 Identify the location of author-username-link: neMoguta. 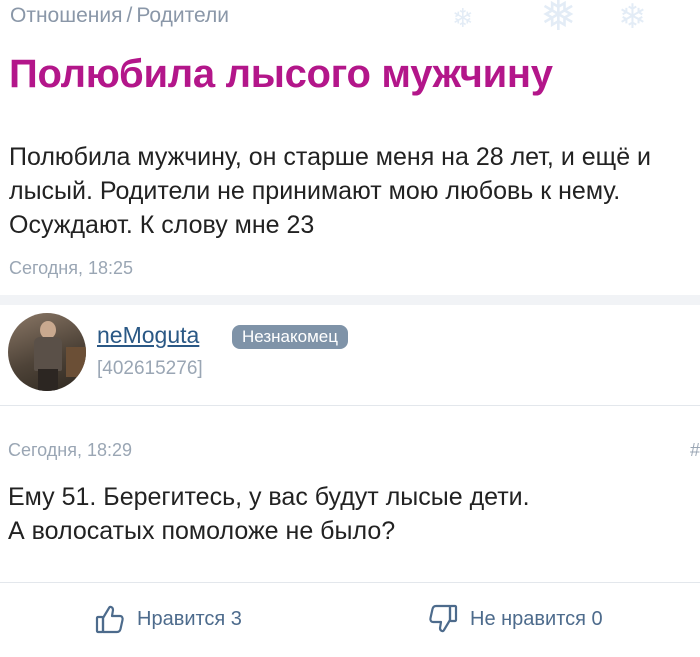
(148, 335).